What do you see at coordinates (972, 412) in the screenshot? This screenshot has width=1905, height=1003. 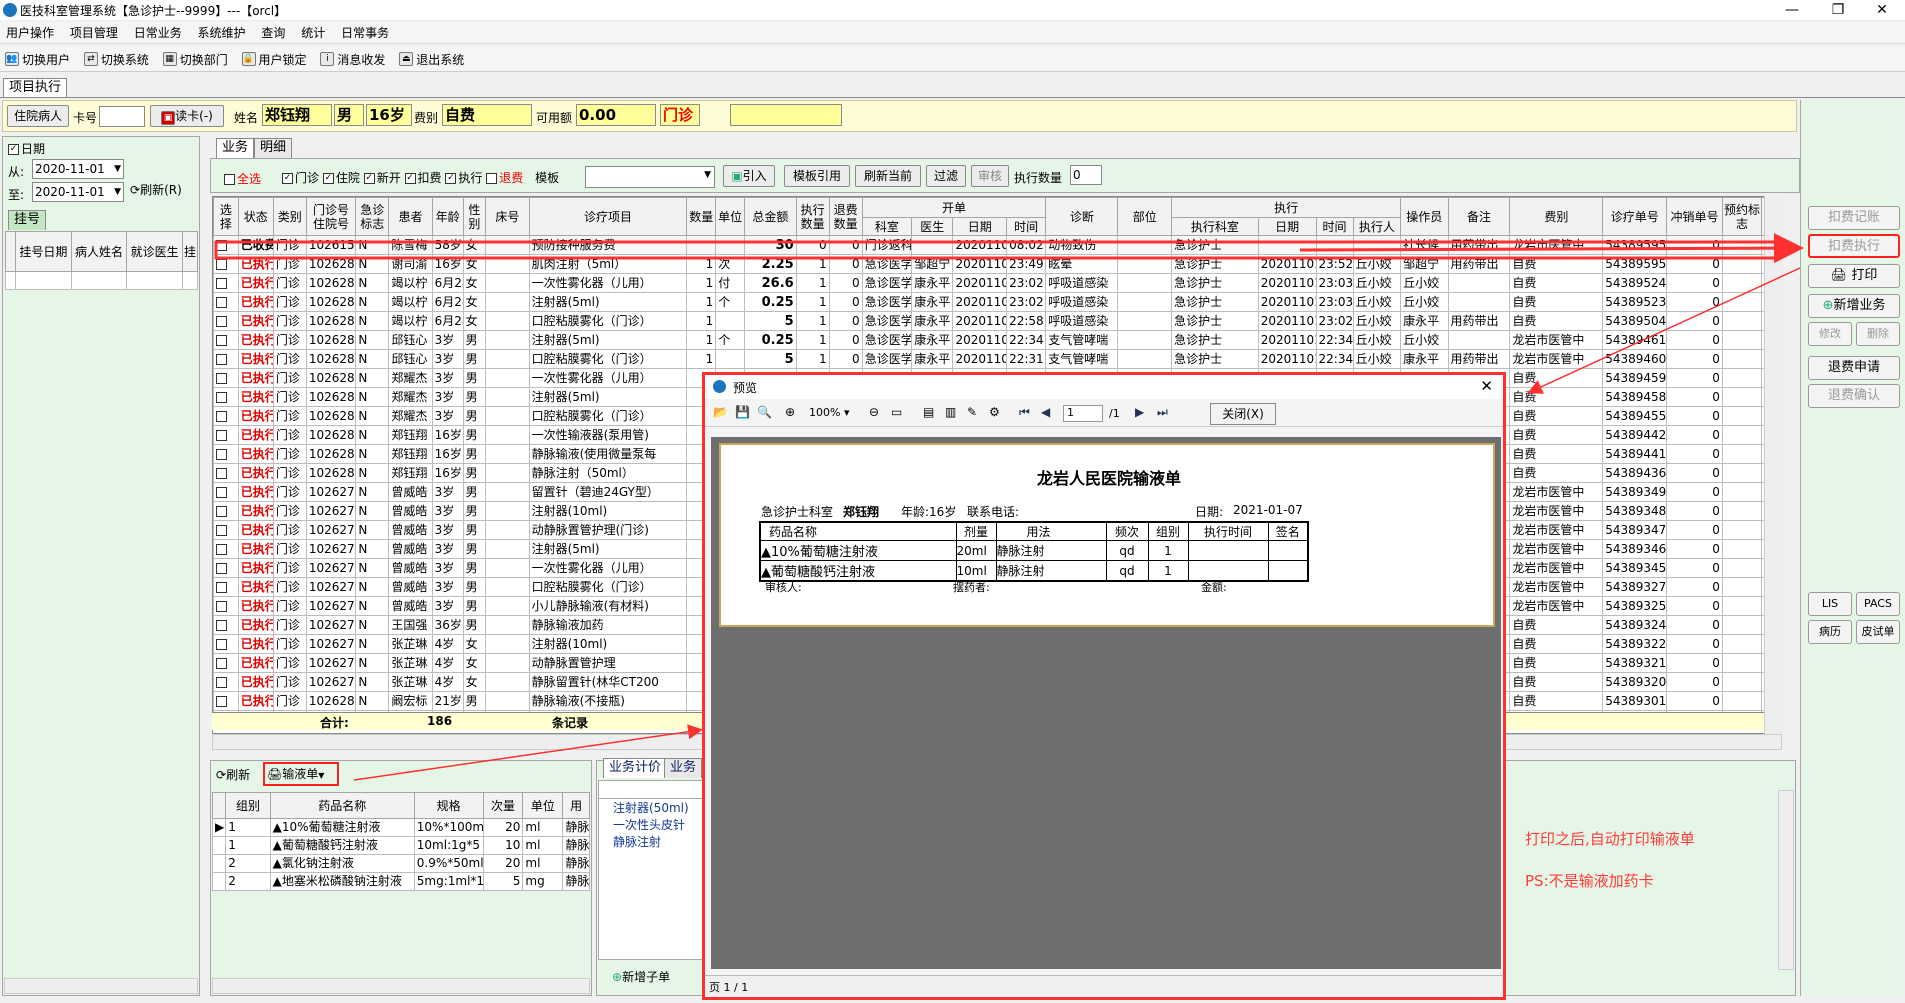 I see `edit-icon: ✎` at bounding box center [972, 412].